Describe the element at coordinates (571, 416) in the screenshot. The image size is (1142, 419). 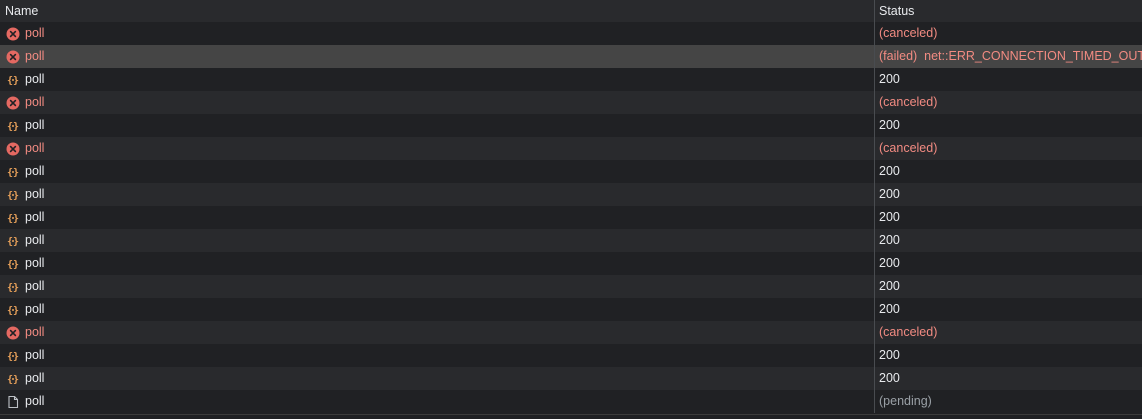
I see `table-footer-edge` at that location.